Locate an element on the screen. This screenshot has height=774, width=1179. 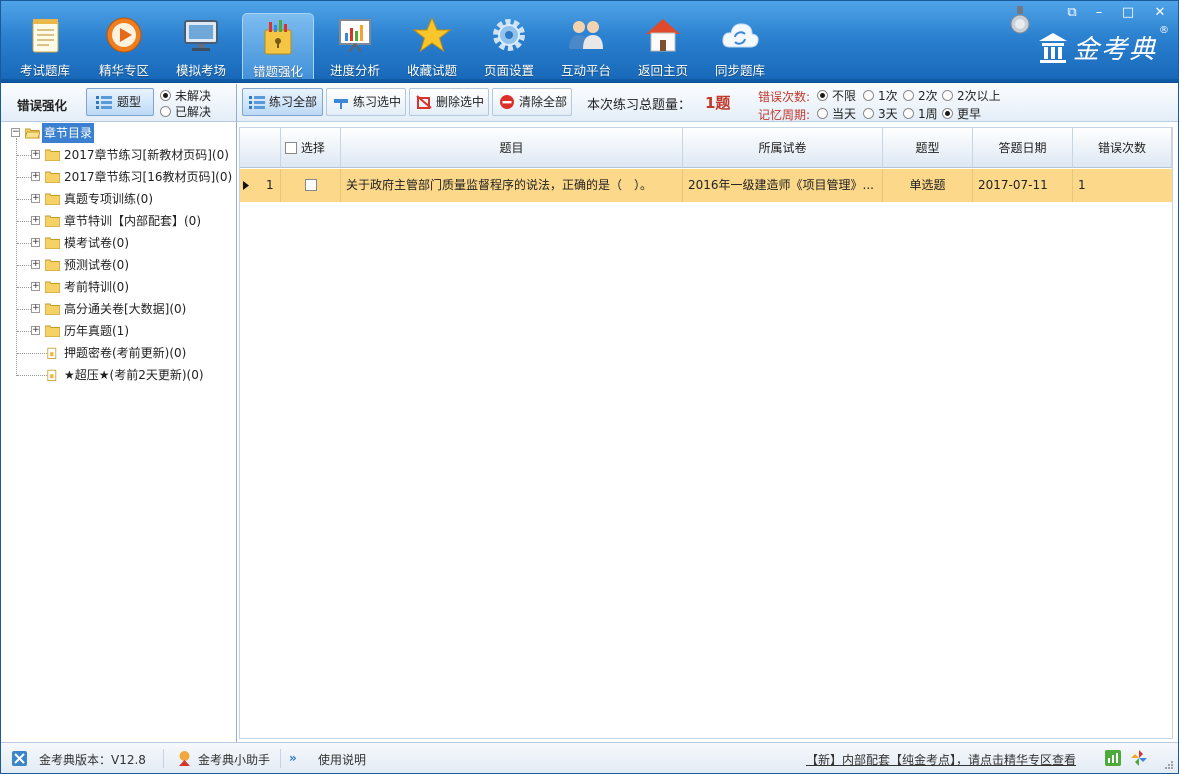
radio-error-twice: 2次 is located at coordinates (920, 96).